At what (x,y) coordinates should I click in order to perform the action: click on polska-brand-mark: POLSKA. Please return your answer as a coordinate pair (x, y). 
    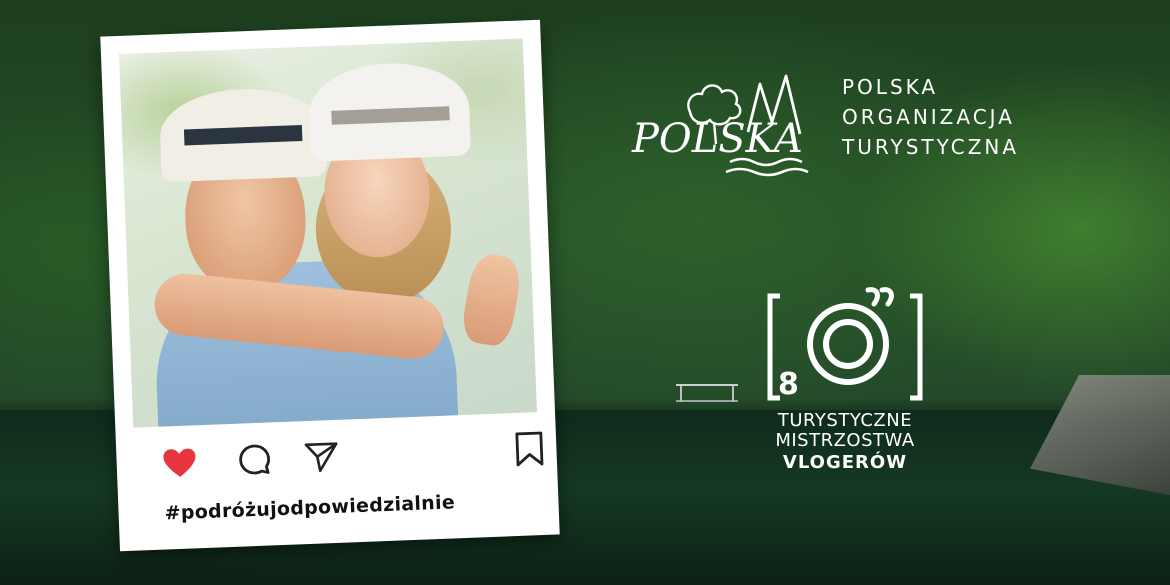
    Looking at the image, I should click on (720, 125).